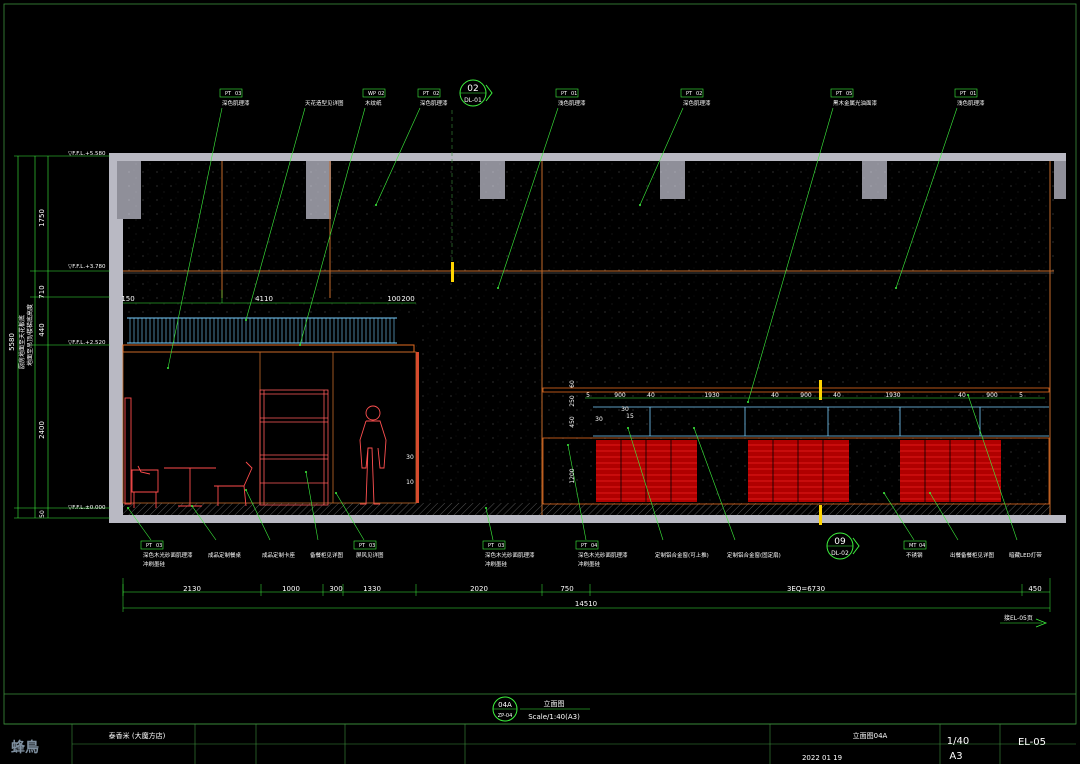  Describe the element at coordinates (572, 384) in the screenshot. I see `dim-label: 60` at that location.